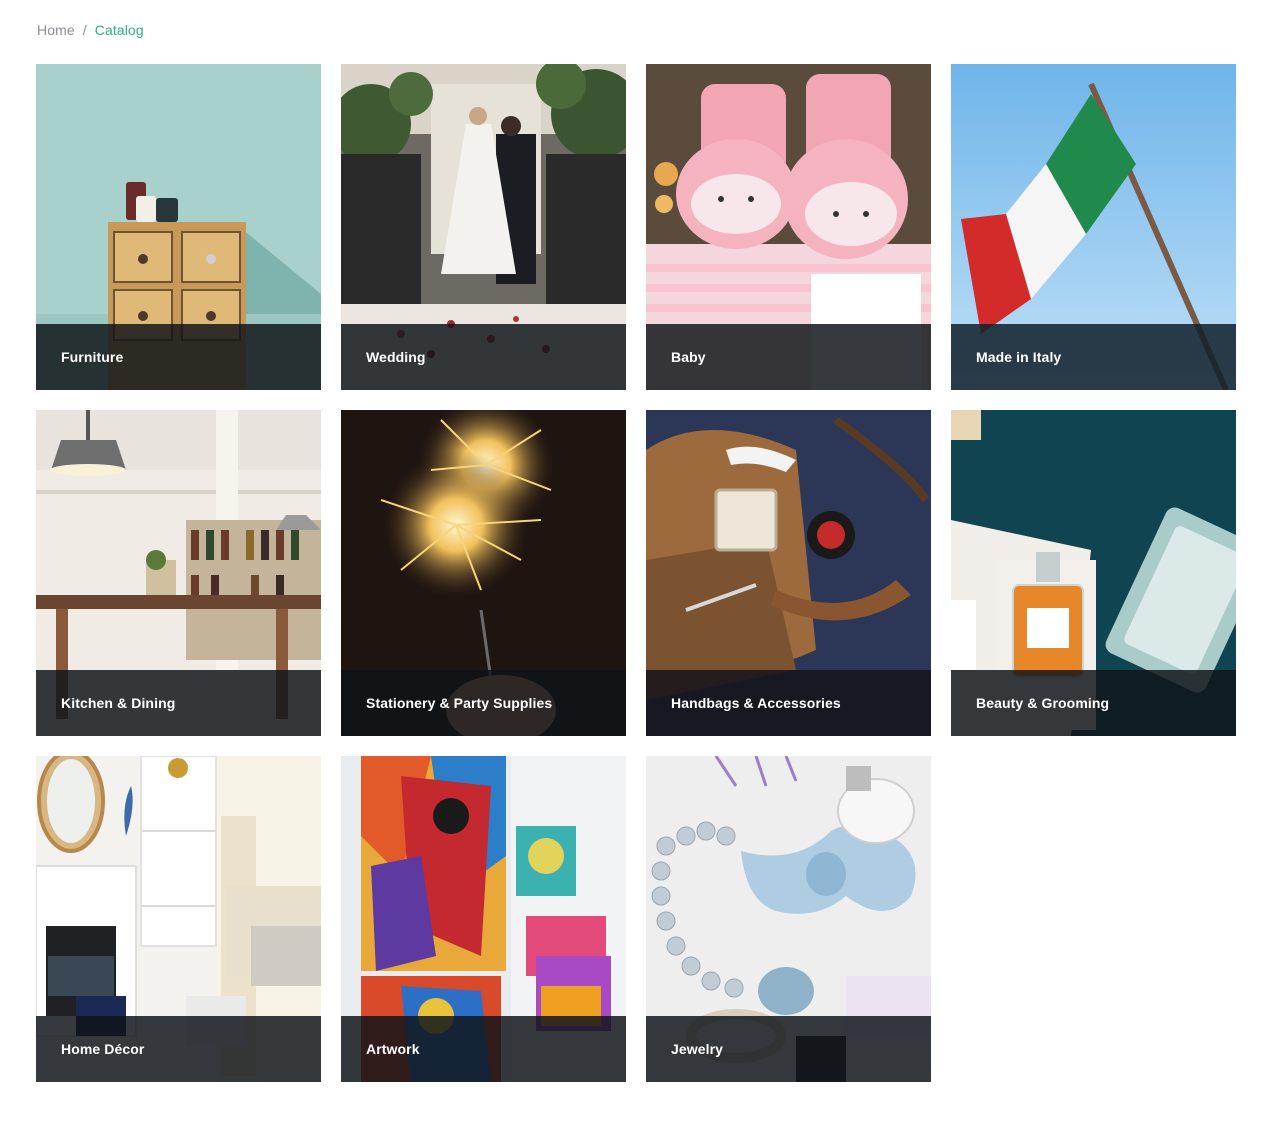 This screenshot has width=1271, height=1125. Describe the element at coordinates (688, 357) in the screenshot. I see `category-label: Baby` at that location.